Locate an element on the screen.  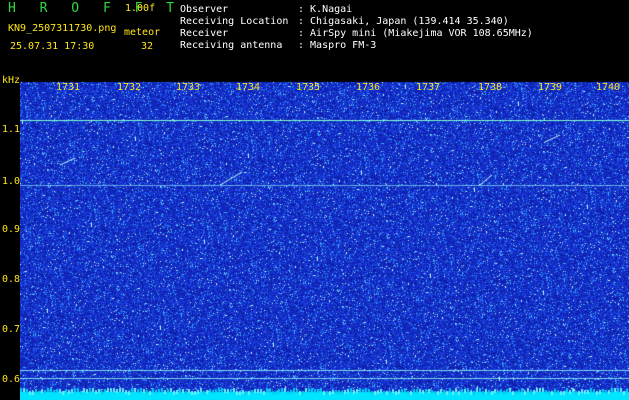
mode-label: meteor is located at coordinates (142, 32).